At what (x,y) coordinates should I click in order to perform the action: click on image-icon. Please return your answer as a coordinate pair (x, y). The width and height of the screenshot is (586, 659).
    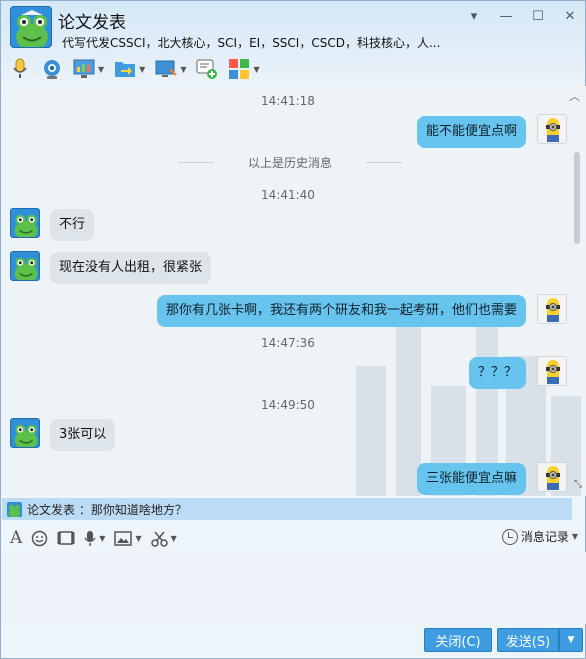
    Looking at the image, I should click on (123, 538).